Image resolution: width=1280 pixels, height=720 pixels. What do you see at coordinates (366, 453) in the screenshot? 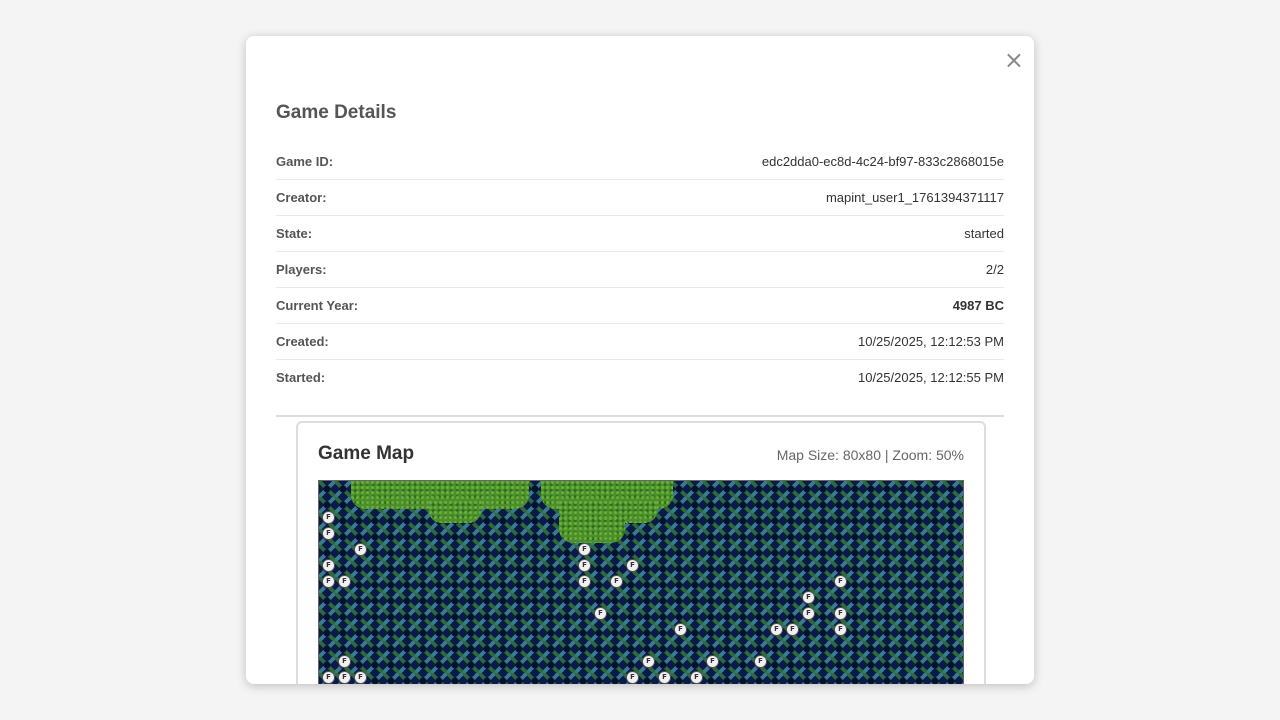
I see `map-title: Game Map` at bounding box center [366, 453].